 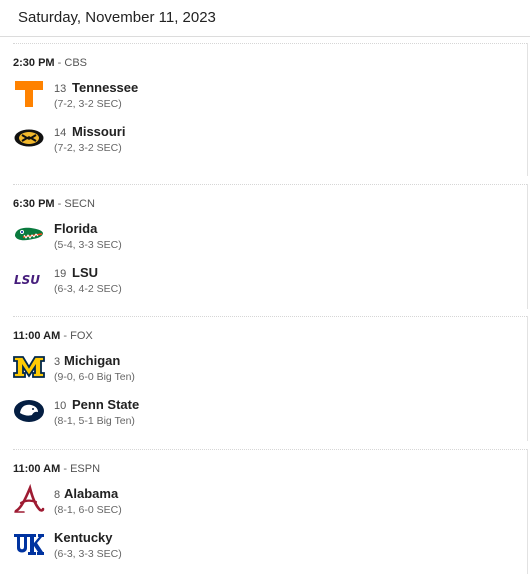 What do you see at coordinates (60, 274) in the screenshot?
I see `team-rank: 19` at bounding box center [60, 274].